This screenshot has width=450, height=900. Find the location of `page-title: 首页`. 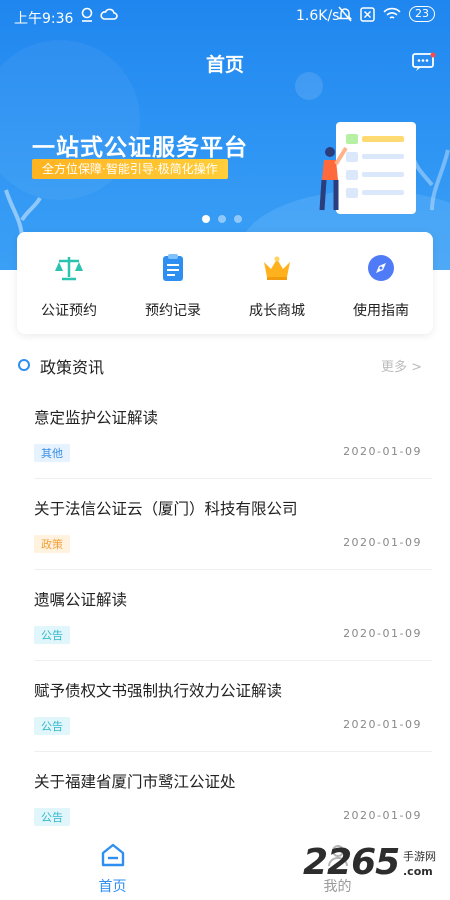

page-title: 首页 is located at coordinates (224, 65).